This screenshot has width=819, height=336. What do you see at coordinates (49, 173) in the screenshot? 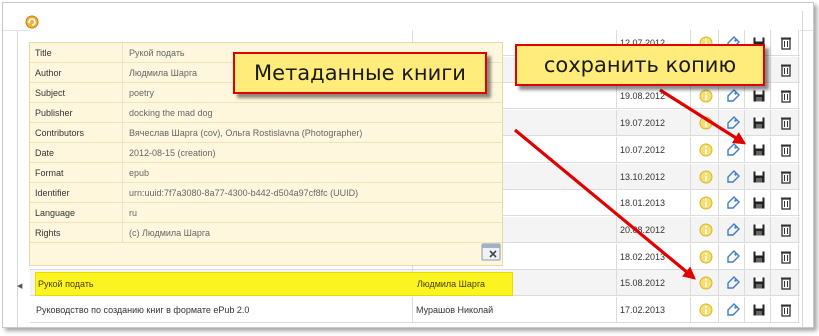
I see `metadata-key: Format` at bounding box center [49, 173].